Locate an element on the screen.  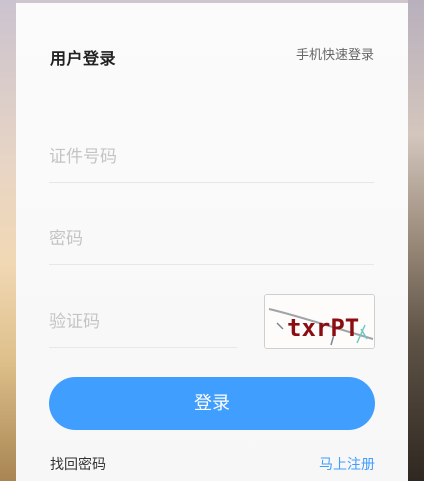
captcha-text: txrPT is located at coordinates (323, 328).